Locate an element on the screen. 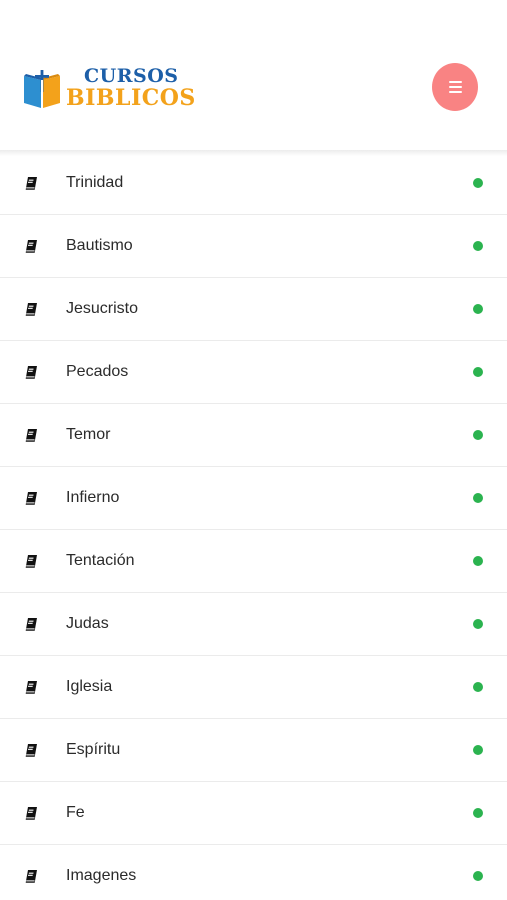 Image resolution: width=507 pixels, height=900 pixels. course-list-item-espíritu: Espíritu is located at coordinates (253, 750).